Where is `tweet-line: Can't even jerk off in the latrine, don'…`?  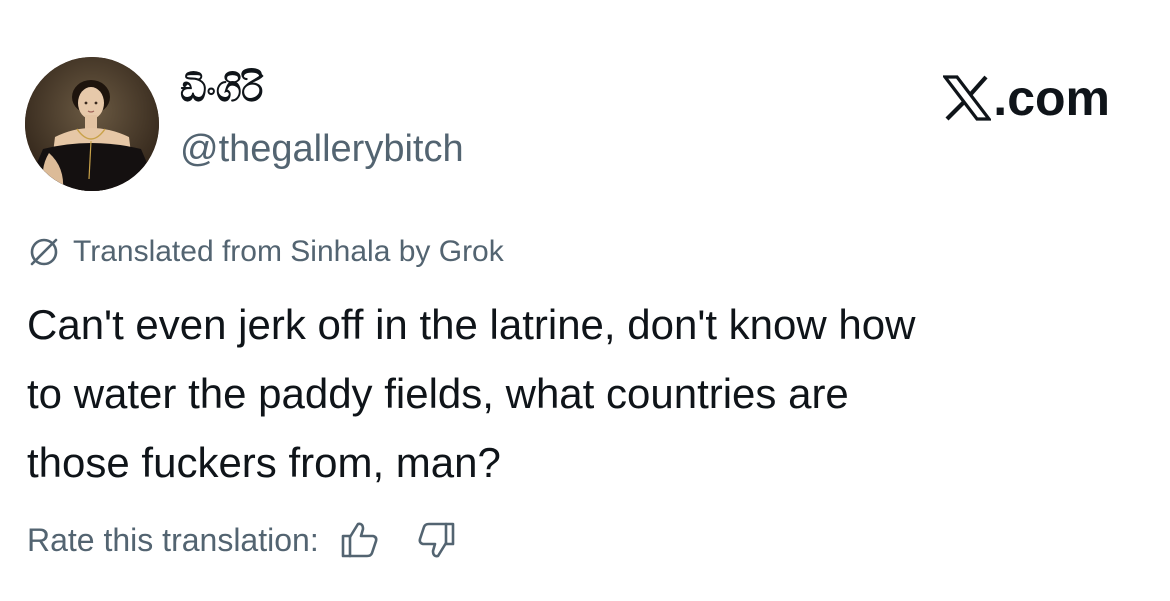 tweet-line: Can't even jerk off in the latrine, don'… is located at coordinates (471, 324).